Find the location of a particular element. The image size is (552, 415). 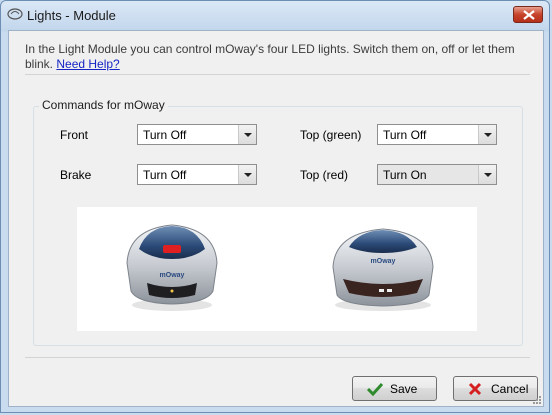

moway-robot-images: mOway mOway is located at coordinates (280, 267).